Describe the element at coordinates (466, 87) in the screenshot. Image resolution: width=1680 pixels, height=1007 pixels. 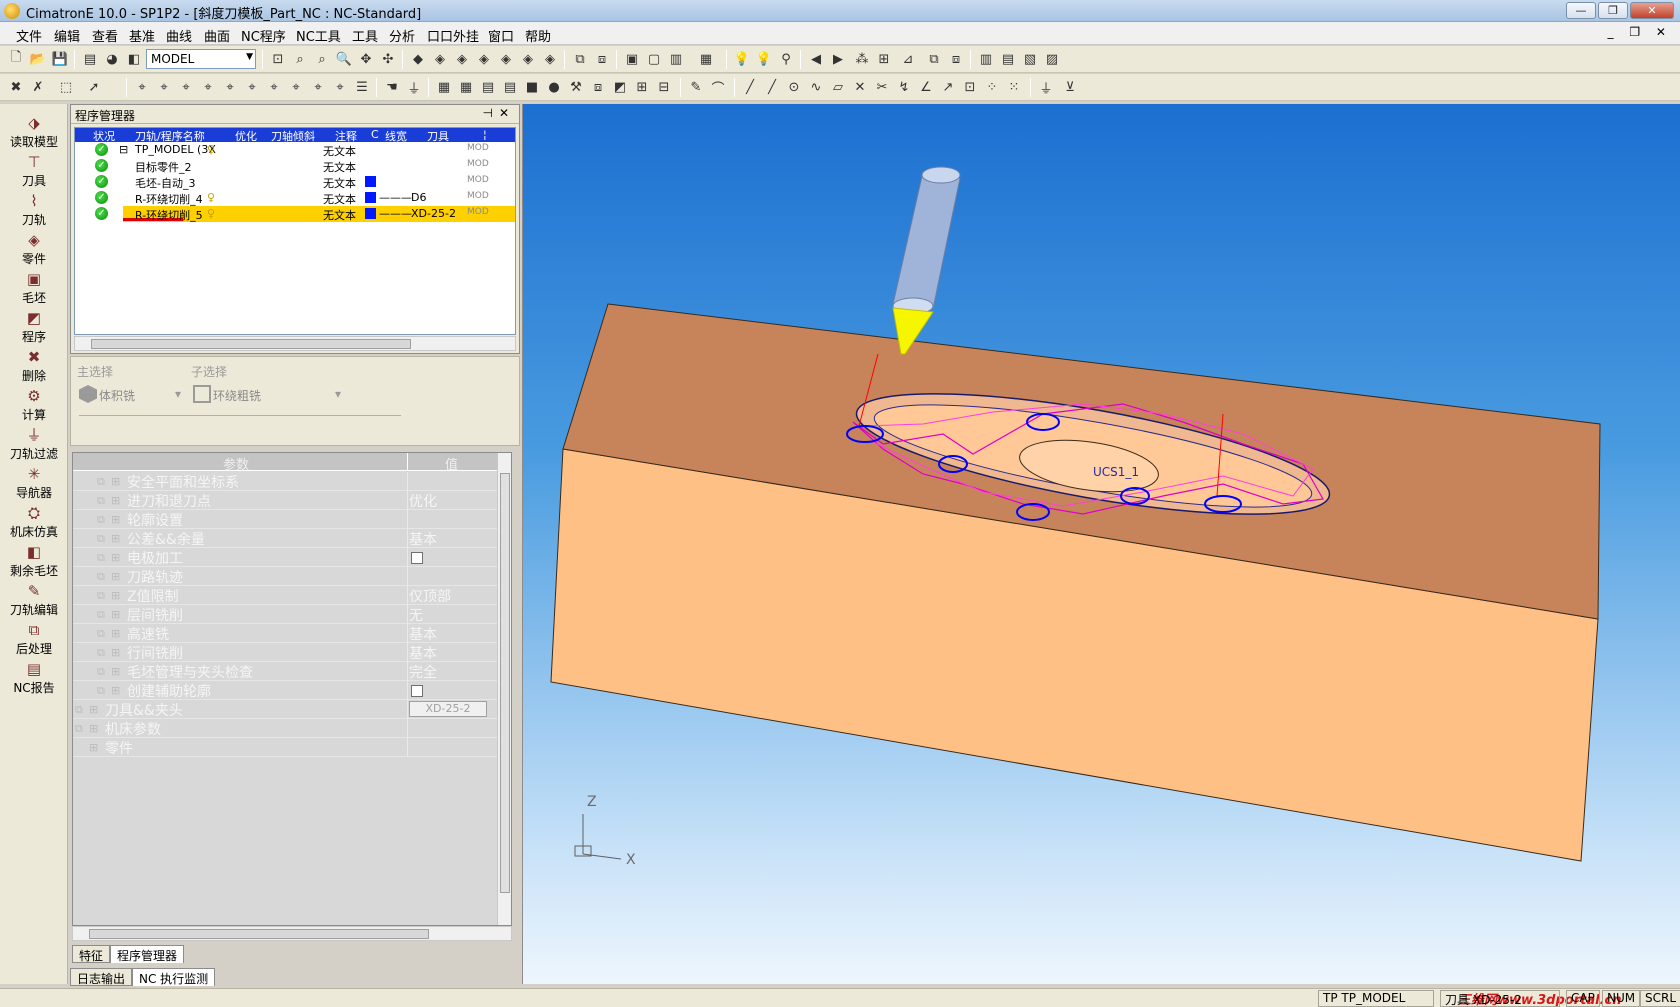
I see `grid-b-icon: ▦` at that location.